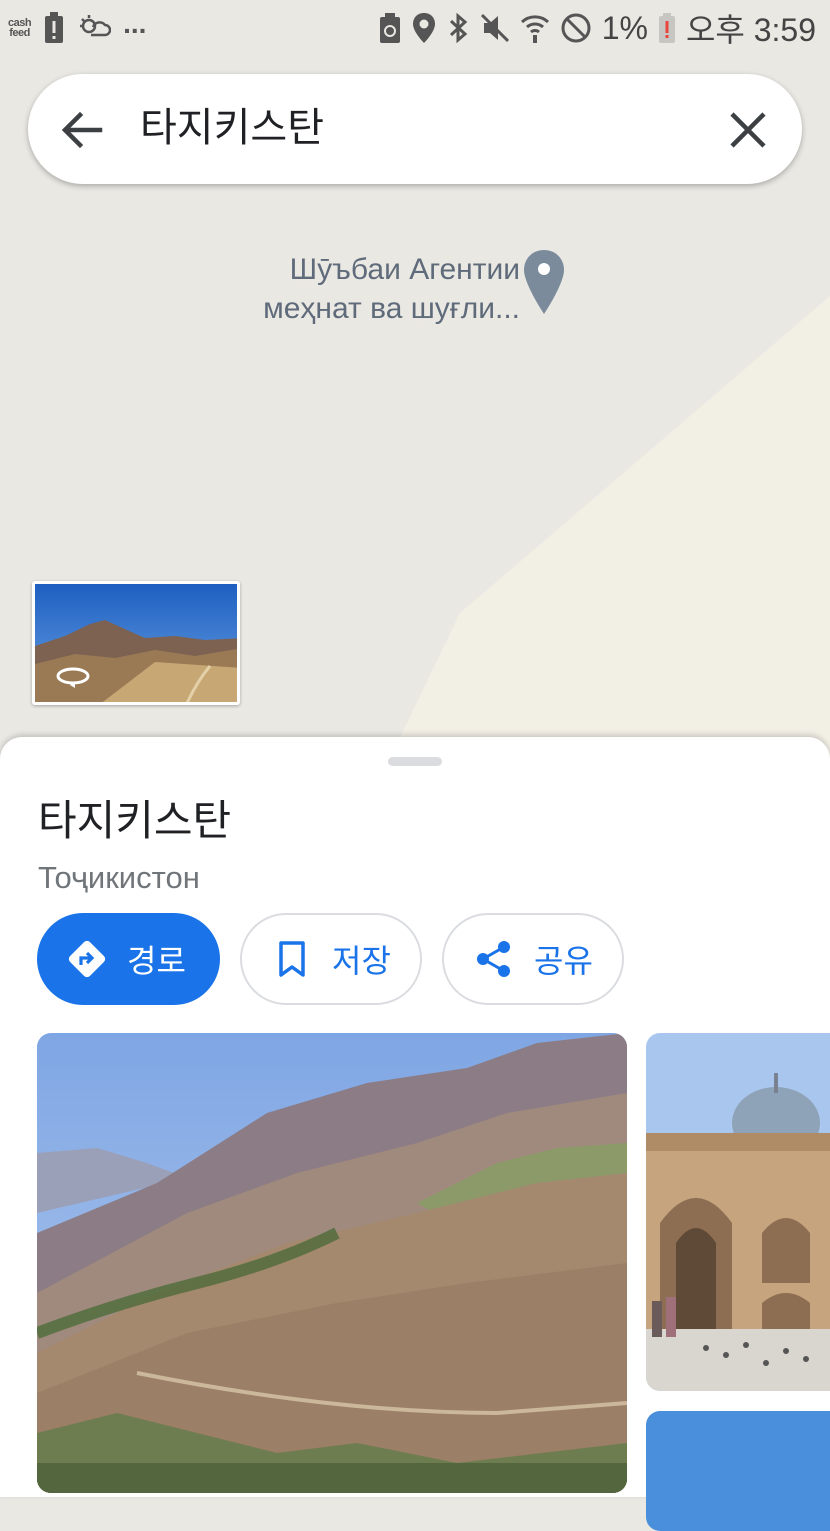 The image size is (830, 1531). What do you see at coordinates (136, 643) in the screenshot?
I see `street-view-thumbnail` at bounding box center [136, 643].